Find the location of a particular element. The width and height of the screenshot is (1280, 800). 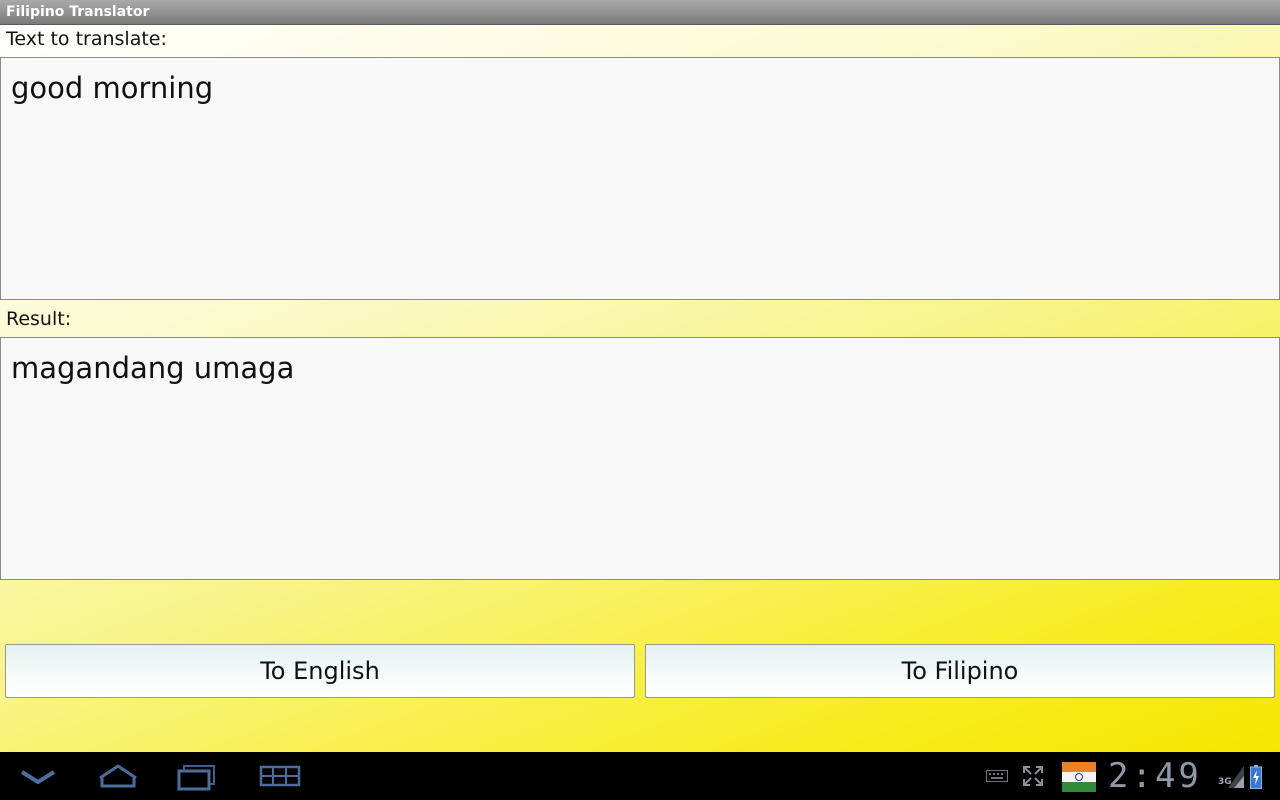

home-icon is located at coordinates (118, 776).